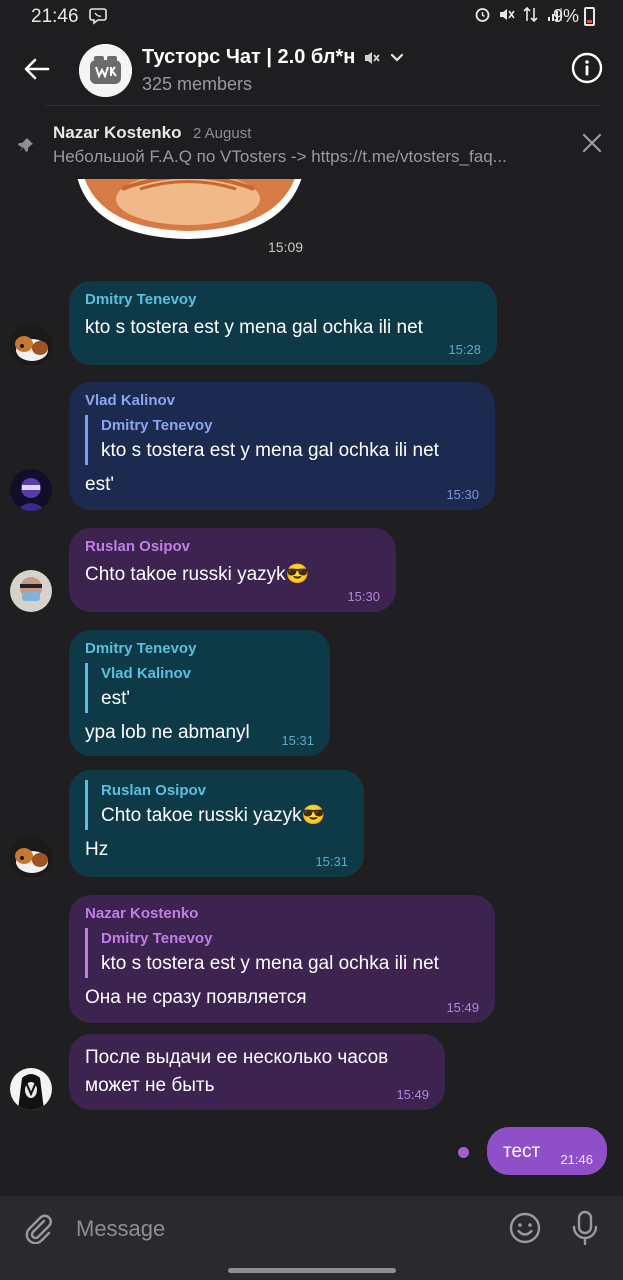 Image resolution: width=623 pixels, height=1280 pixels. I want to click on message-author: Ruslan Osipov, so click(232, 546).